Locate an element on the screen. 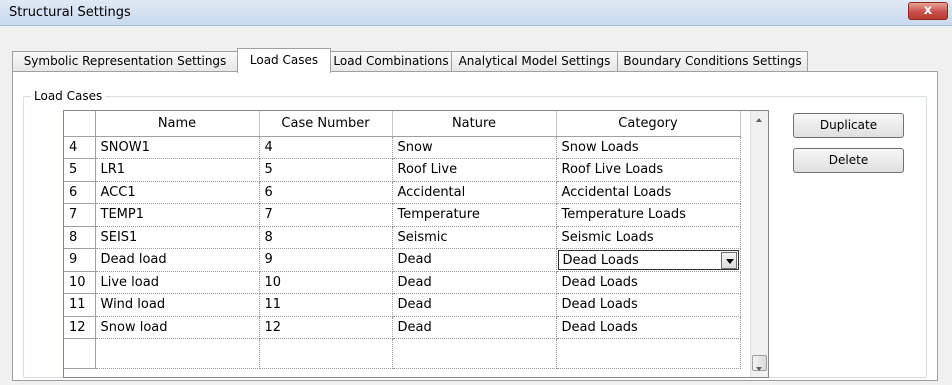  row-header: 7 is located at coordinates (80, 215).